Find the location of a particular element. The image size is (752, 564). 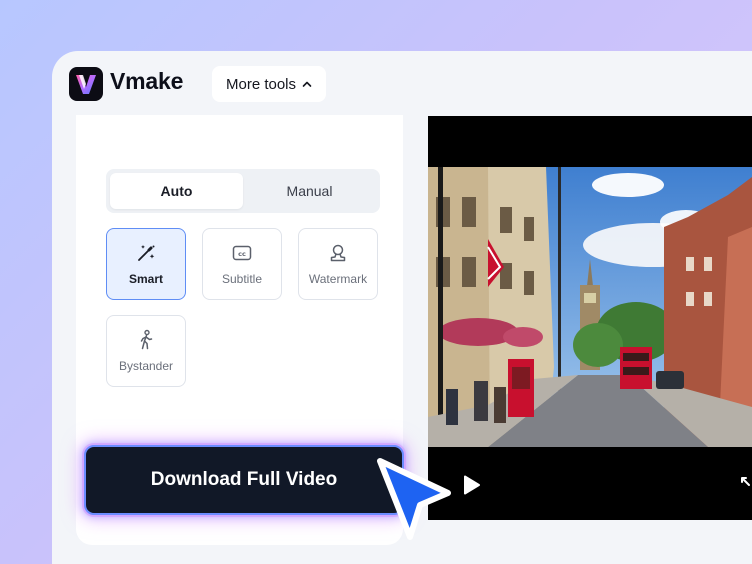

tool-label: Smart is located at coordinates (145, 279).